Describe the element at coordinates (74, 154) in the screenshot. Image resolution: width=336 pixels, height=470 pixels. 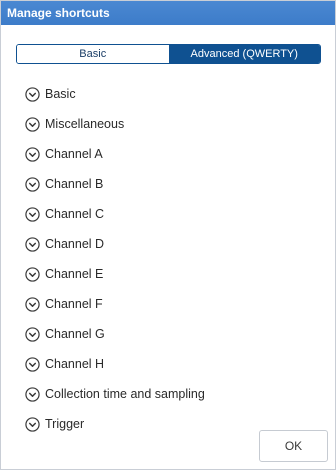
I see `section-label: Channel A` at that location.